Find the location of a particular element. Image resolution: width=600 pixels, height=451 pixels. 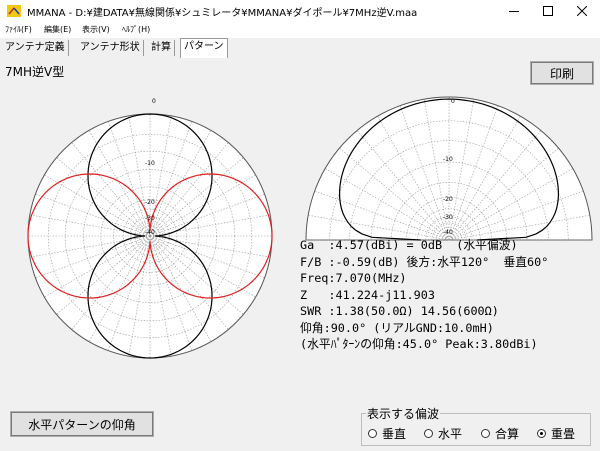

menu-file: ﾌｧｲﾙ(F) is located at coordinates (18, 29).